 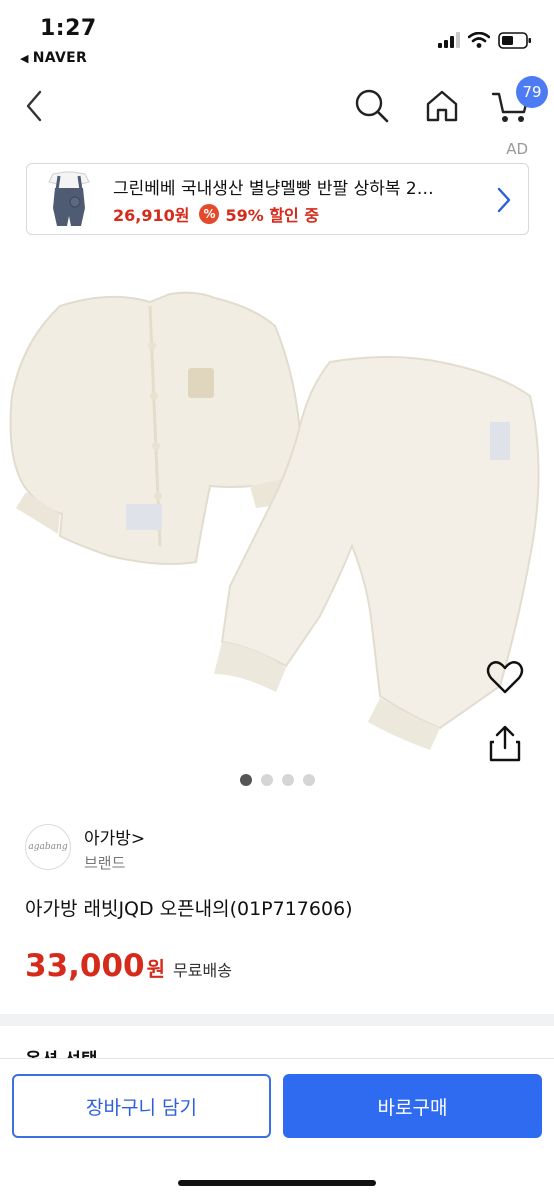 I want to click on back-app-label: NAVER, so click(x=60, y=58).